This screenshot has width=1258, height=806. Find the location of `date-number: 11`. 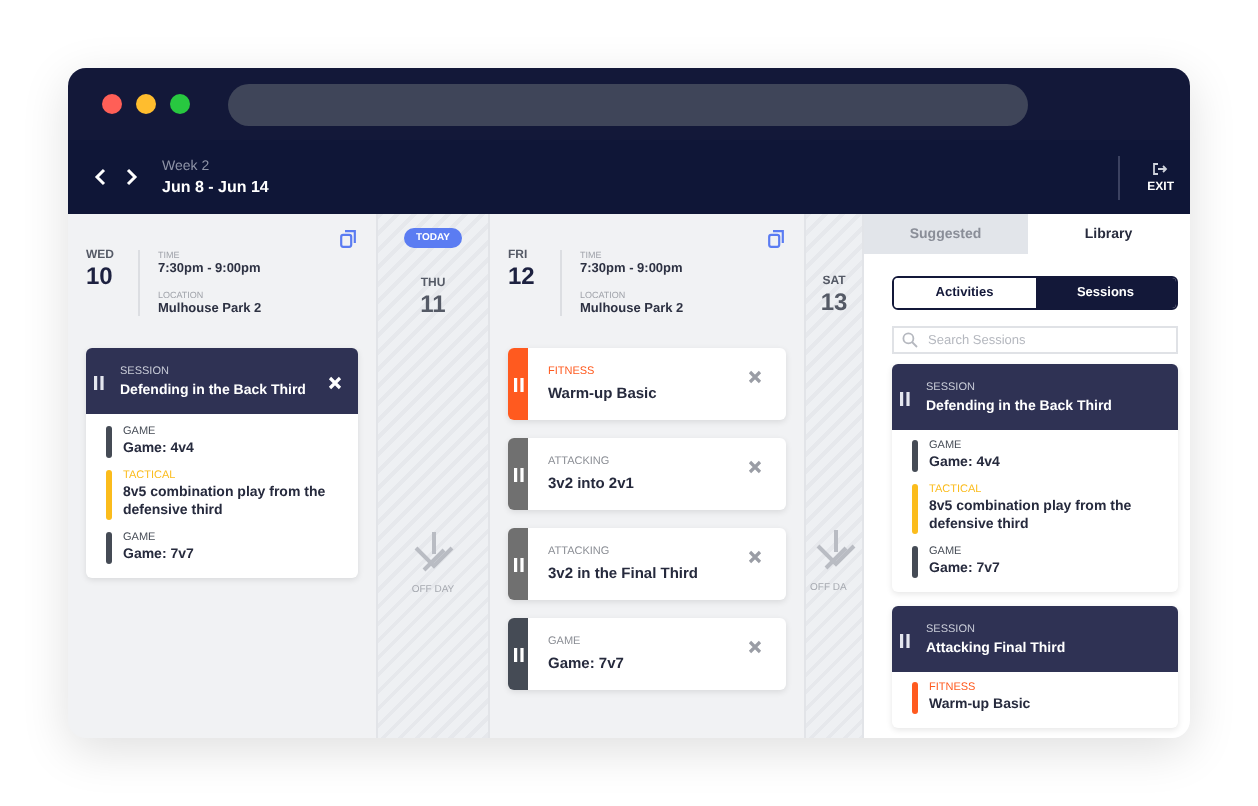

date-number: 11 is located at coordinates (433, 304).